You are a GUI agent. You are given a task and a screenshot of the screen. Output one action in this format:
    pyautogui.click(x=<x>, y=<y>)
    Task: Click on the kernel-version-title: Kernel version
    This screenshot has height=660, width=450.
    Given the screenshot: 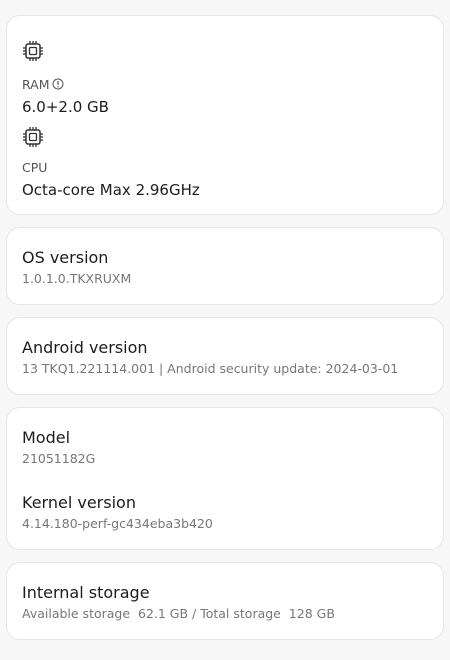 What is the action you would take?
    pyautogui.click(x=79, y=502)
    